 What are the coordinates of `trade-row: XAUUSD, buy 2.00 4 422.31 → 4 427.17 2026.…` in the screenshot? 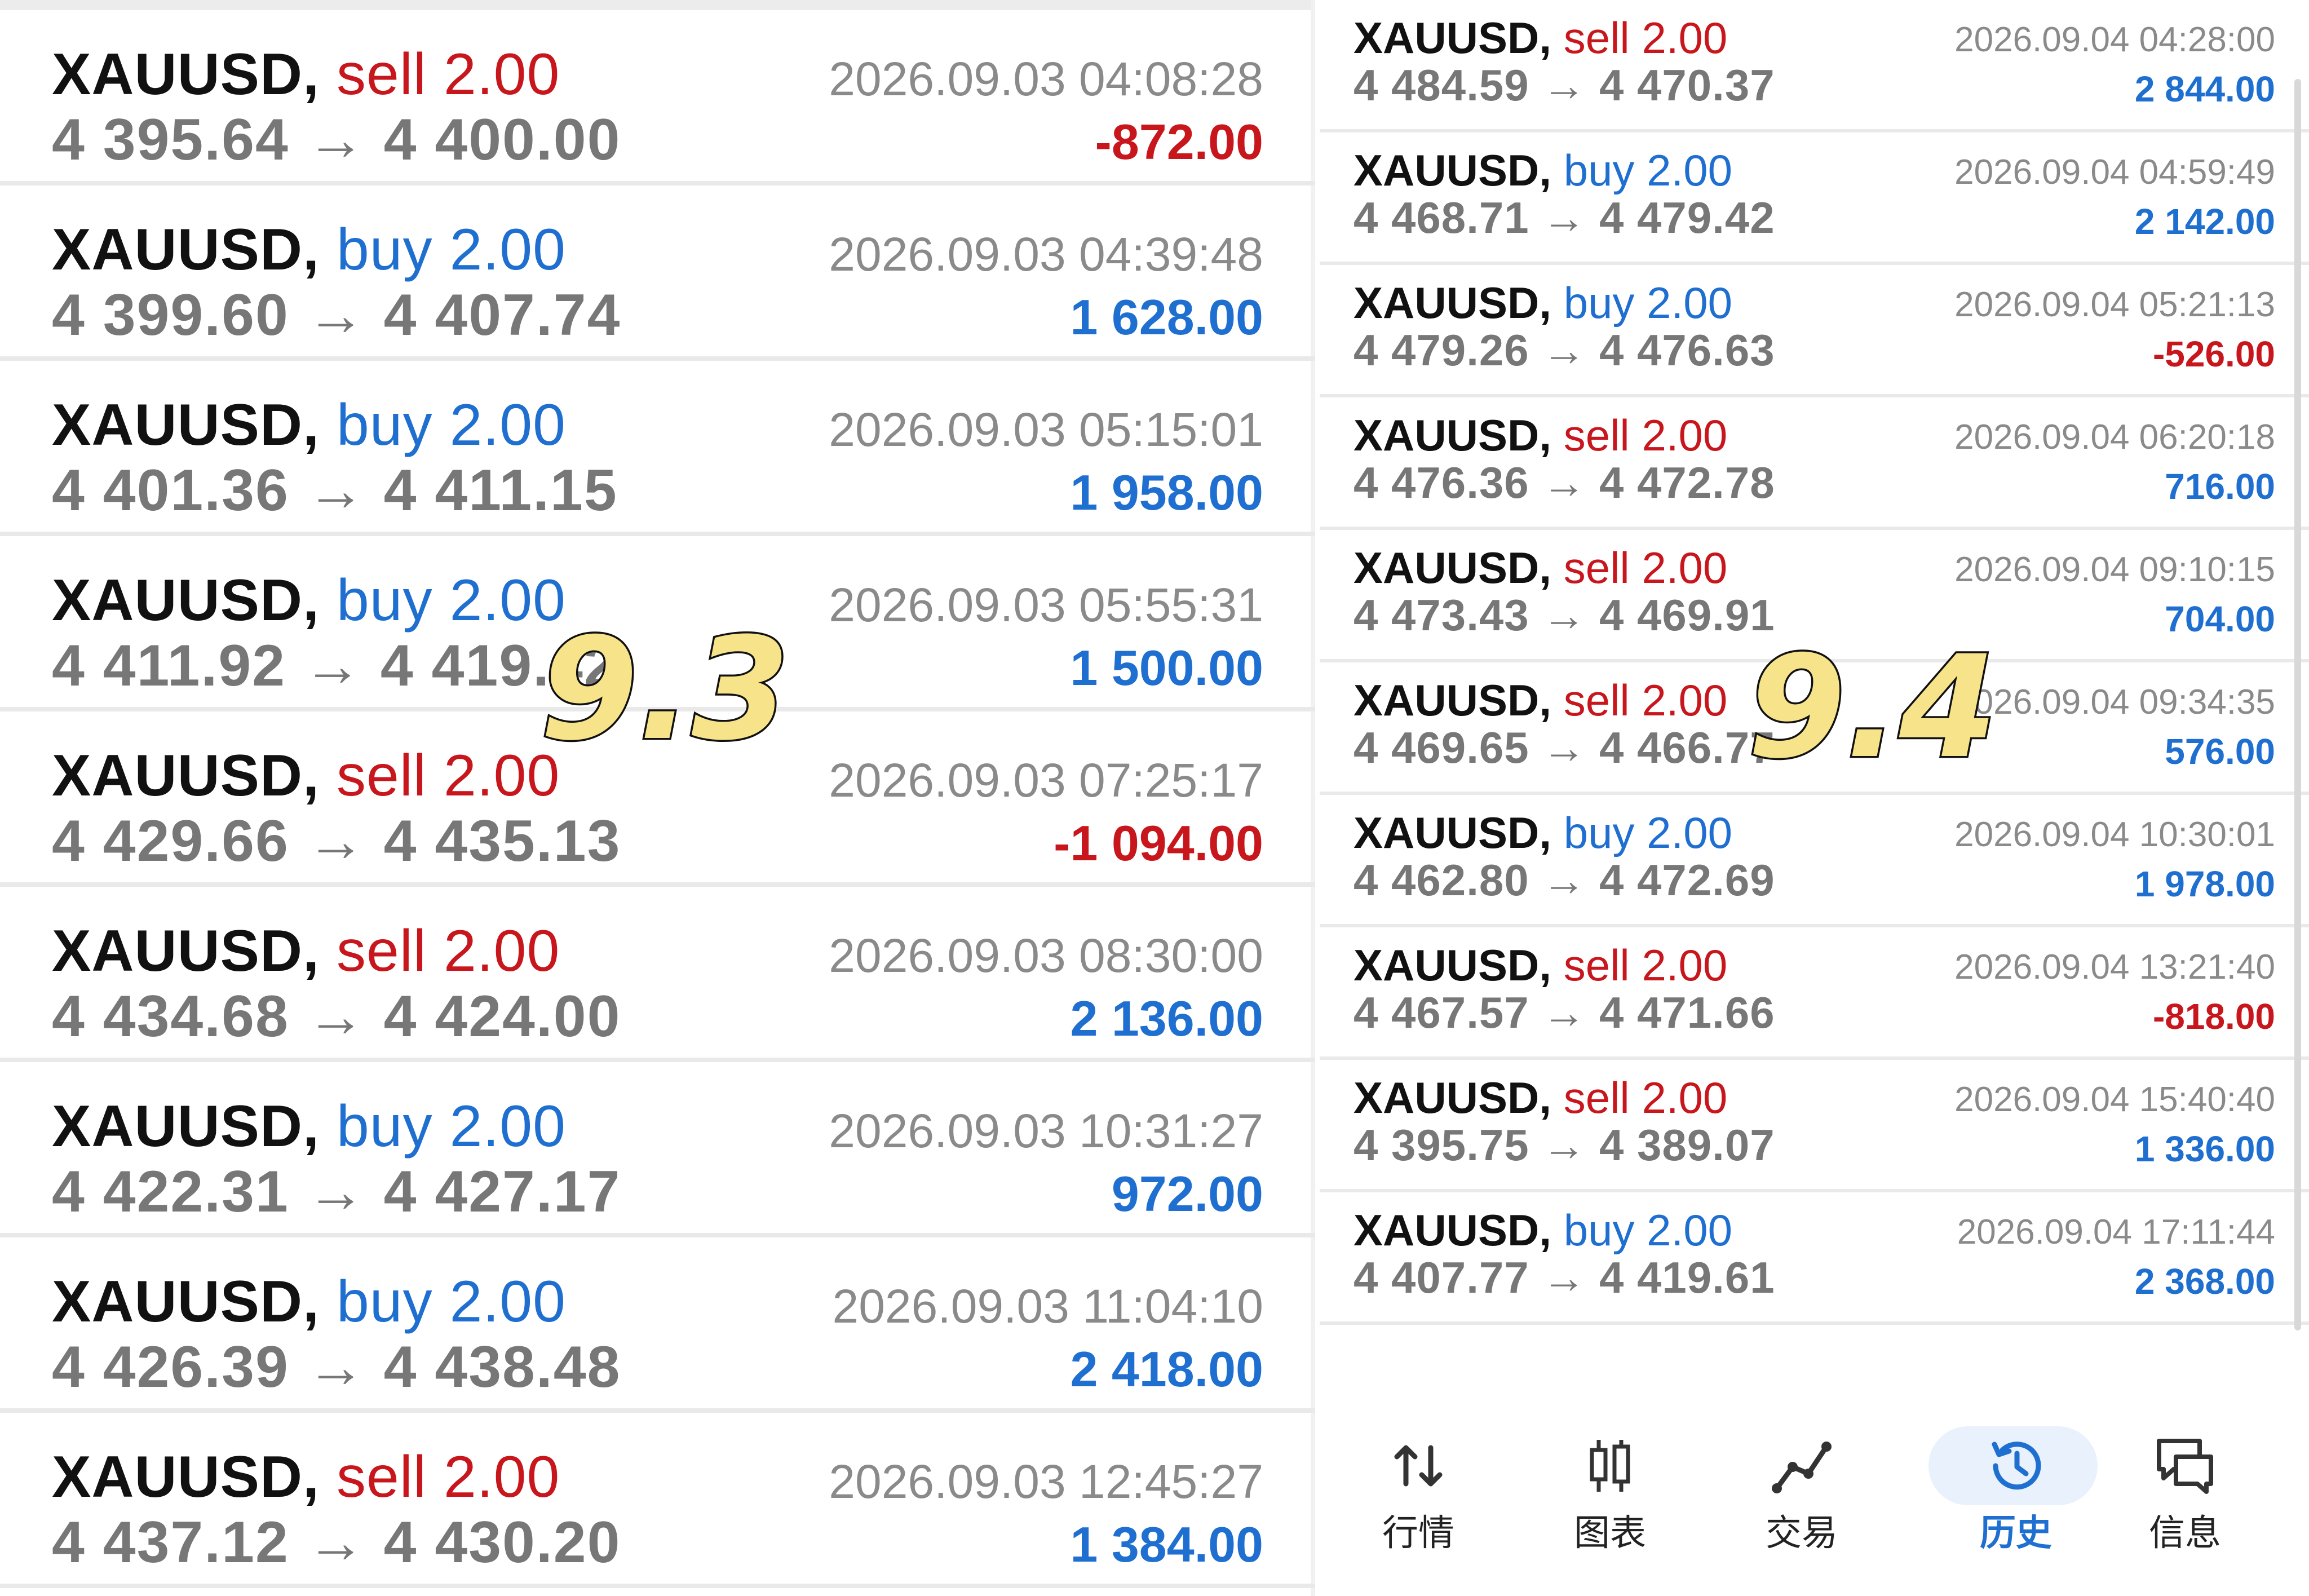 It's located at (657, 1149).